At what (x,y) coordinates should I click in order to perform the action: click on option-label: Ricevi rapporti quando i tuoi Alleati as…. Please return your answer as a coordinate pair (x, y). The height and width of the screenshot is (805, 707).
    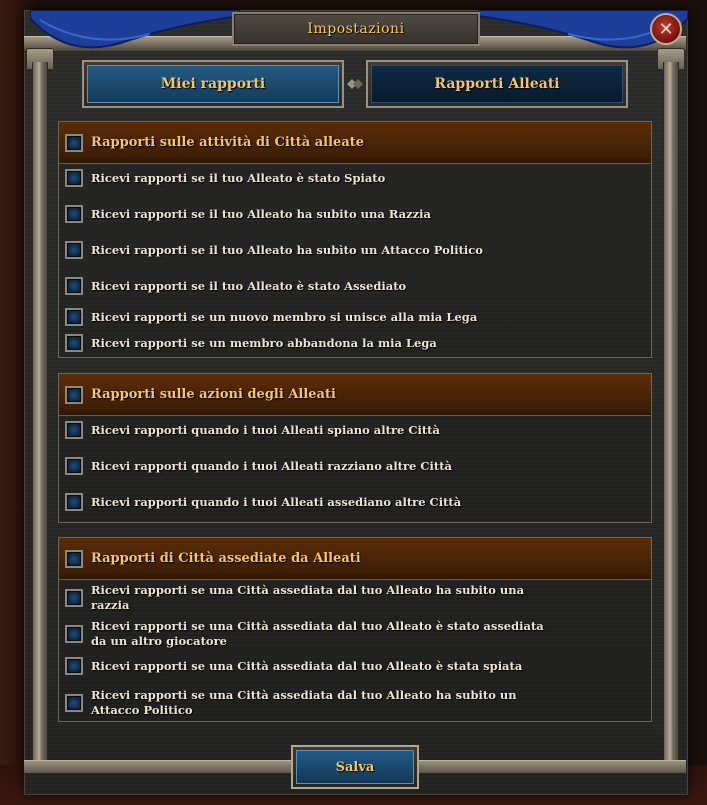
    Looking at the image, I should click on (276, 501).